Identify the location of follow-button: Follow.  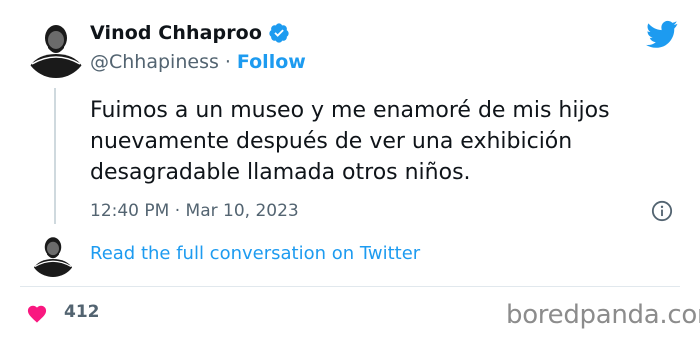
(271, 62).